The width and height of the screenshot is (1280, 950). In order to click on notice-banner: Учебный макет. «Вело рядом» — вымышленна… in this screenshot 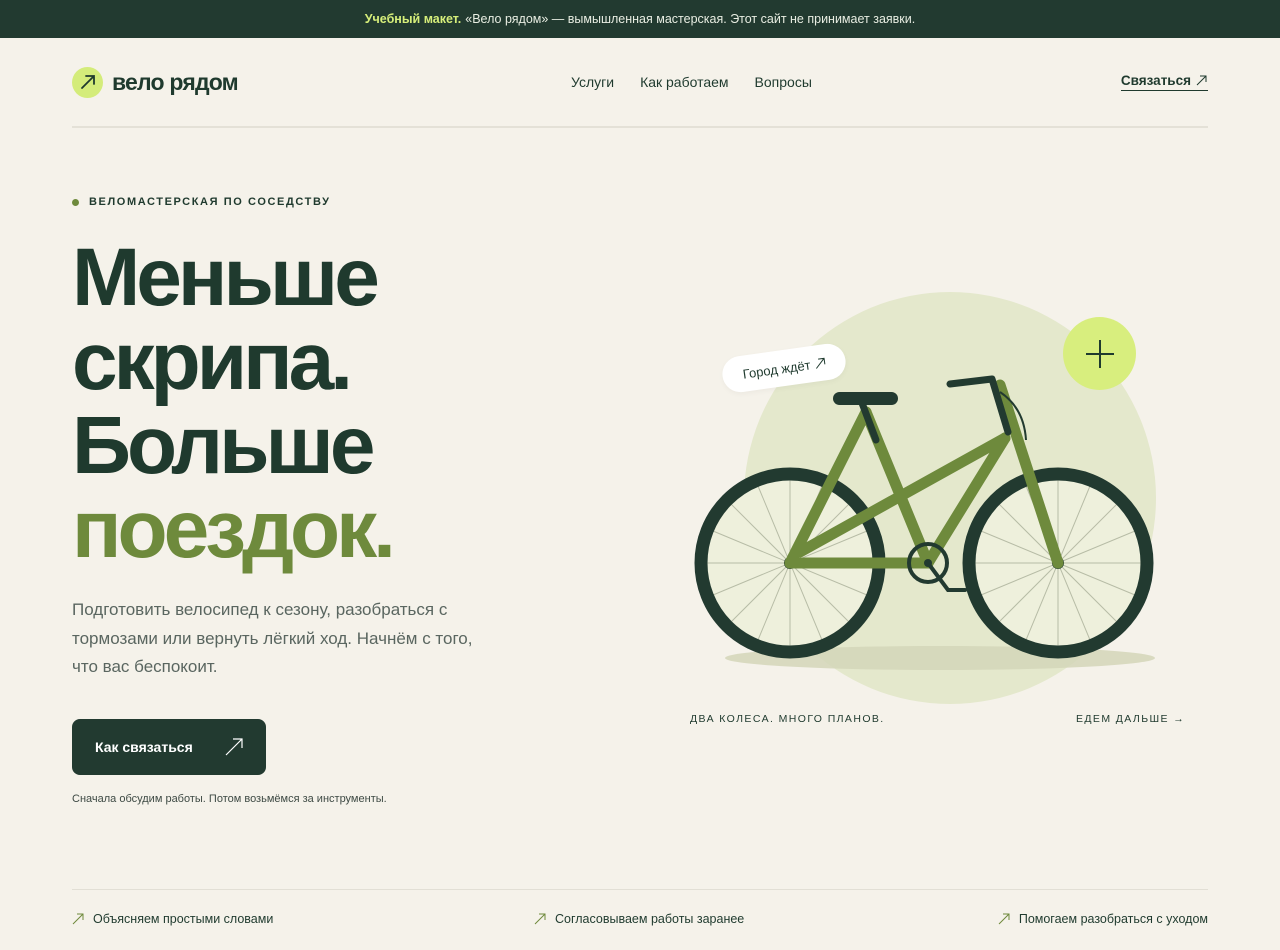, I will do `click(640, 19)`.